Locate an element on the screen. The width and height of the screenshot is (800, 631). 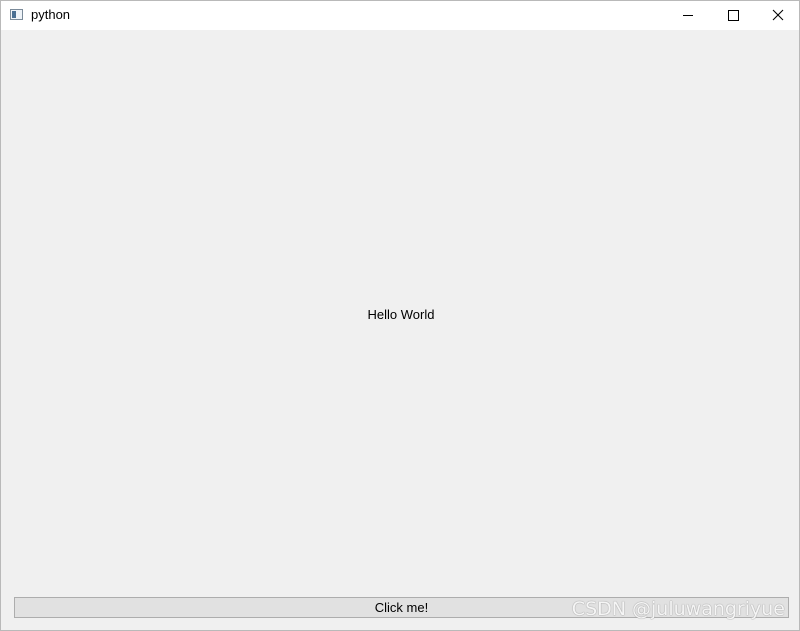
minimize-button is located at coordinates (688, 15).